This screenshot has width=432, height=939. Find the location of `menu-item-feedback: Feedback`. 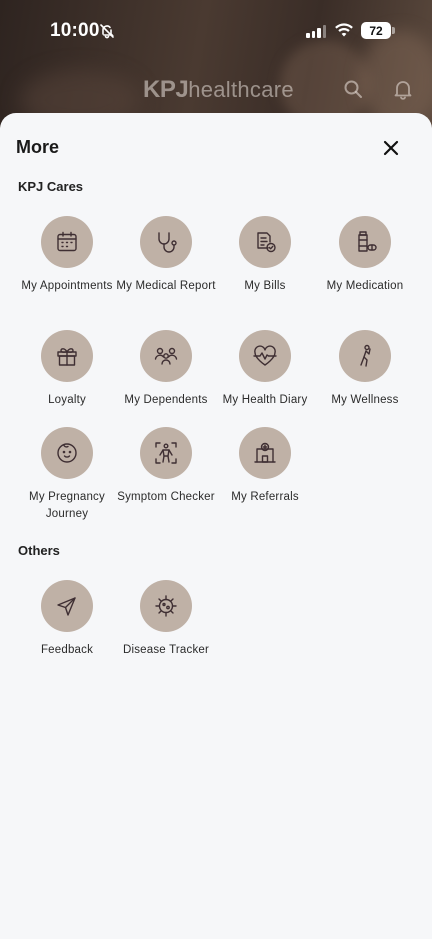

menu-item-feedback: Feedback is located at coordinates (67, 619).